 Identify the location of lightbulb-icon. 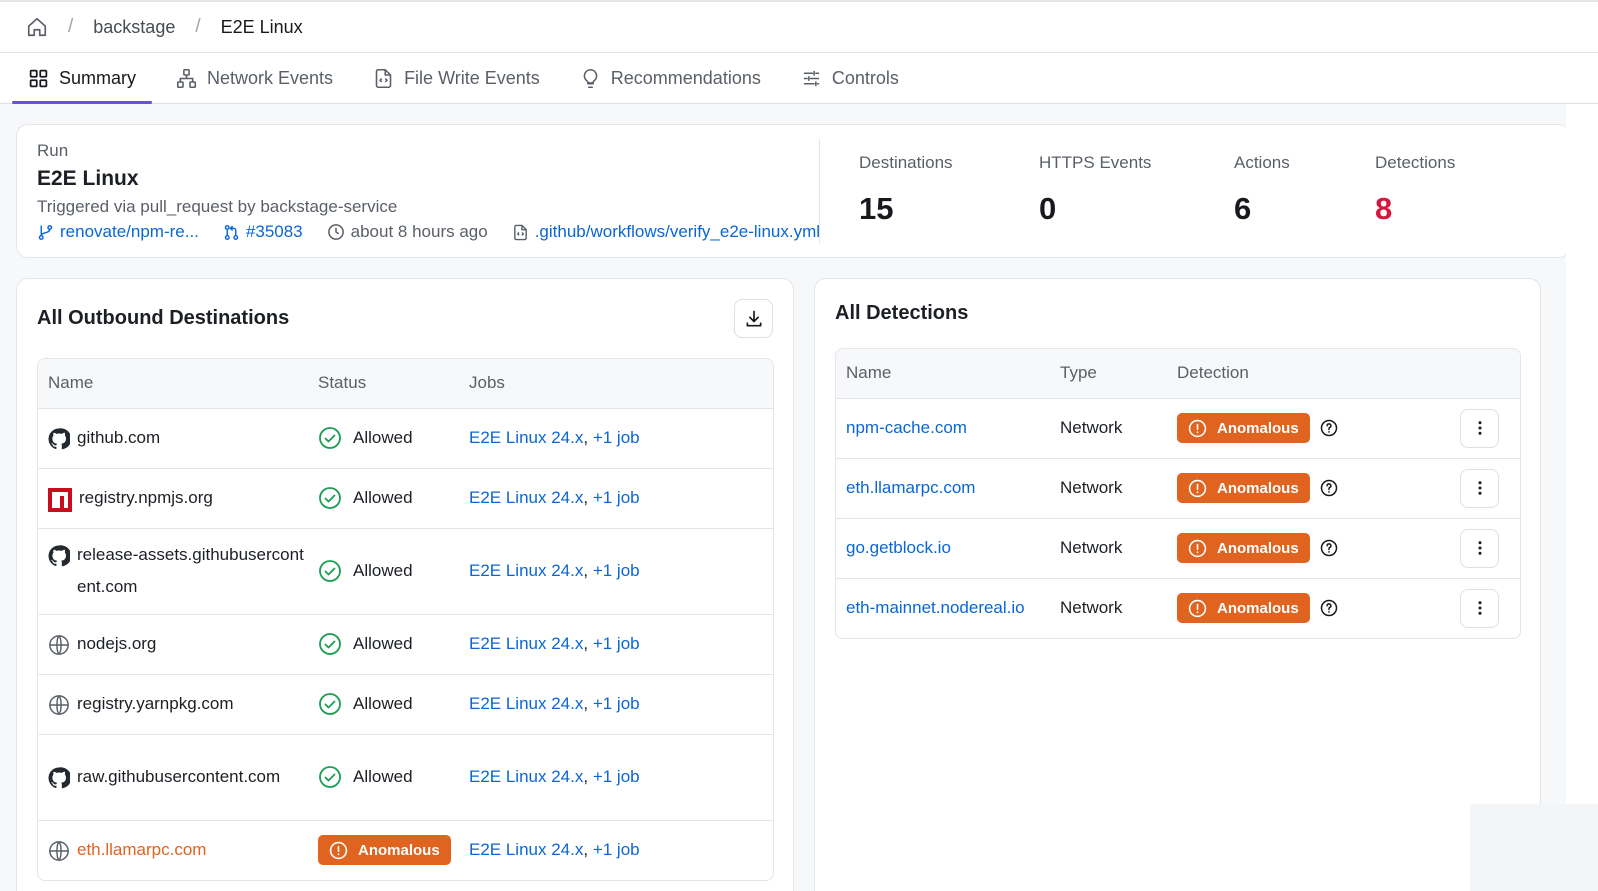
(590, 78).